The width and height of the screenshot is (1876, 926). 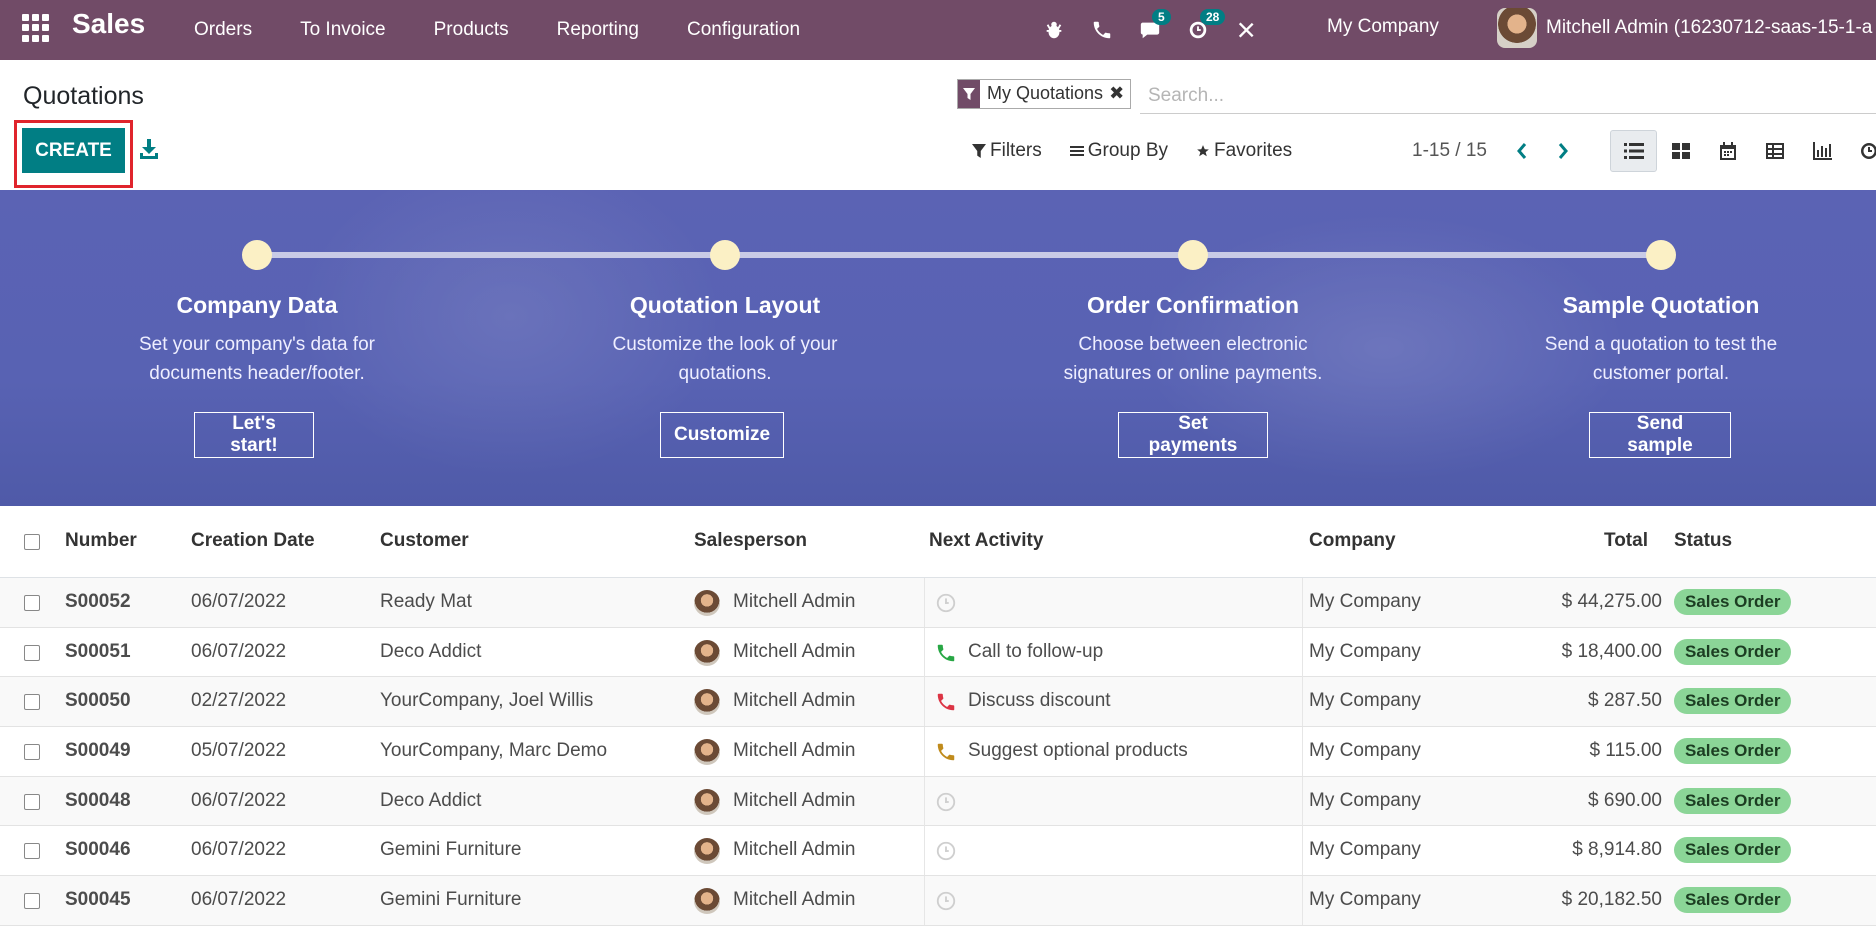 I want to click on user-menu: Mitchell Admin (16230712-saas-15-1-a, so click(x=1684, y=28).